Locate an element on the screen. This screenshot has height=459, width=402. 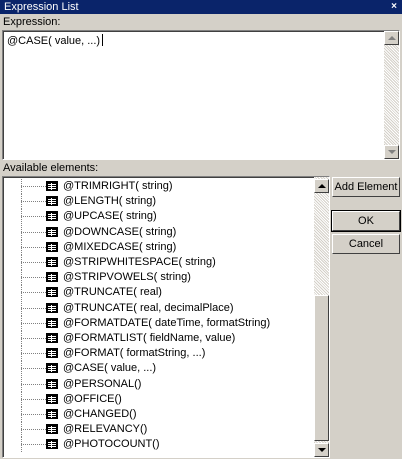
close-icon: × is located at coordinates (394, 7).